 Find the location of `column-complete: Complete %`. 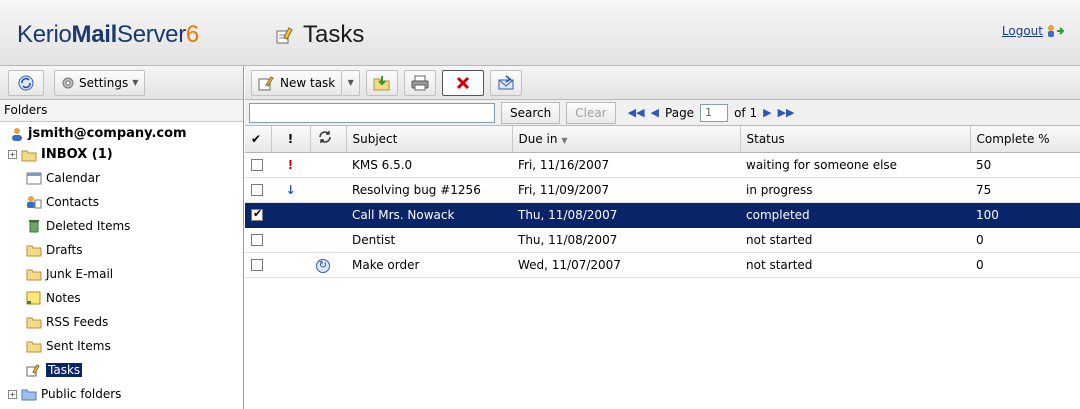

column-complete: Complete % is located at coordinates (1025, 139).